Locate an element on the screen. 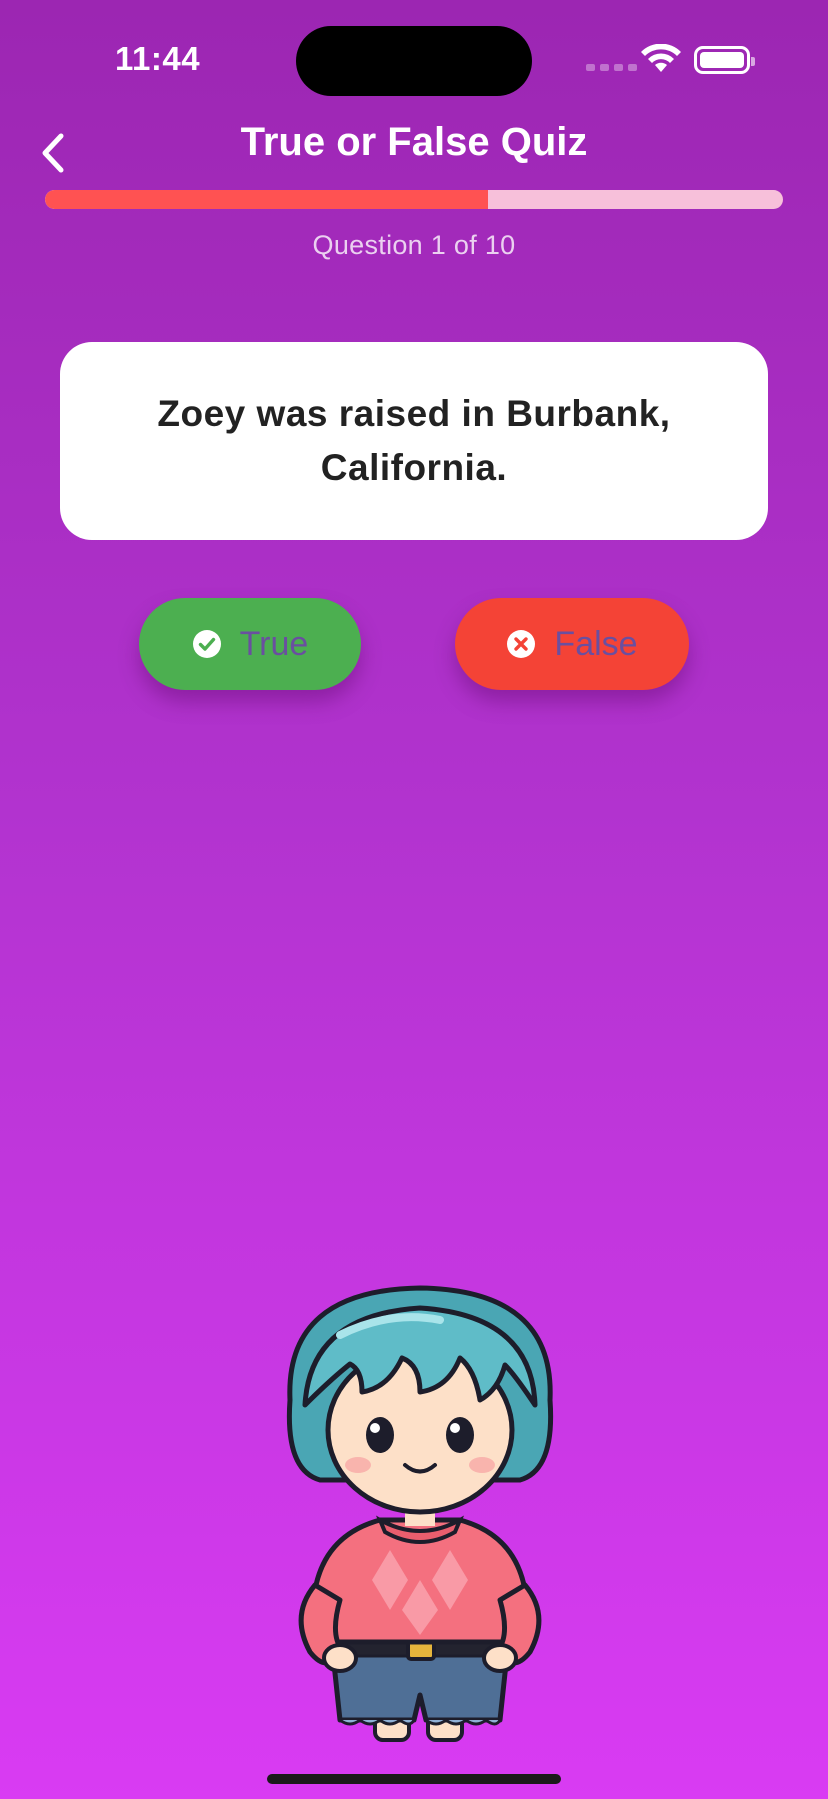 Image resolution: width=828 pixels, height=1799 pixels. question-text: Zoey was raised in Burbank, California. is located at coordinates (414, 440).